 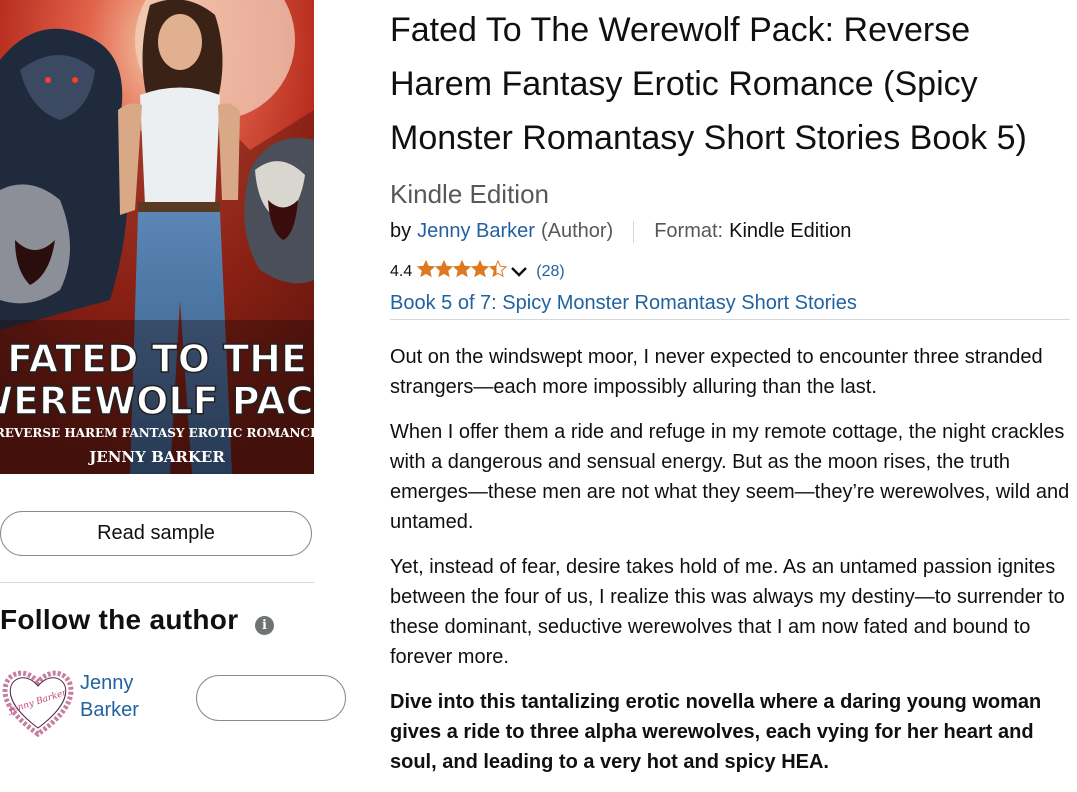 I want to click on chevron-down-icon, so click(x=519, y=272).